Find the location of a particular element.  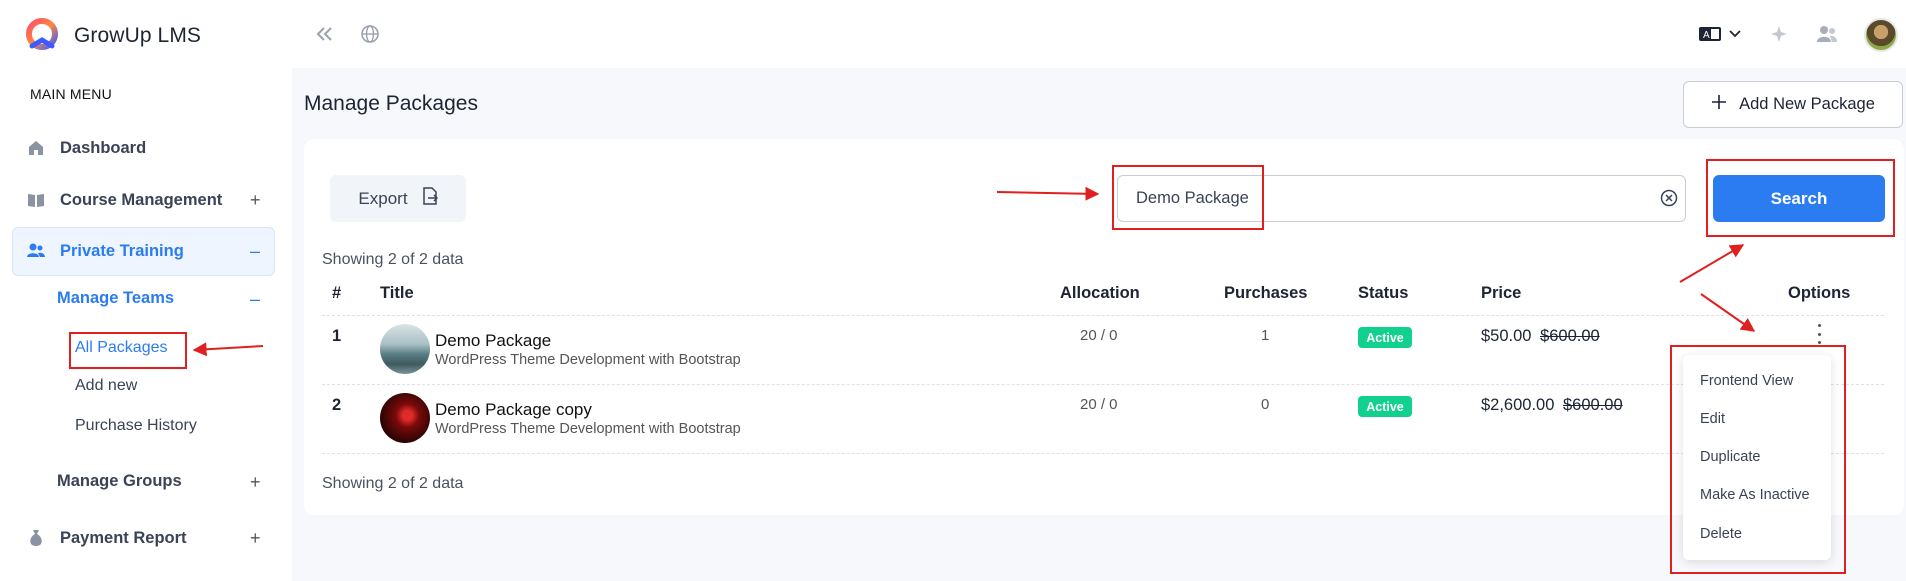

column-header-number: # is located at coordinates (337, 293).